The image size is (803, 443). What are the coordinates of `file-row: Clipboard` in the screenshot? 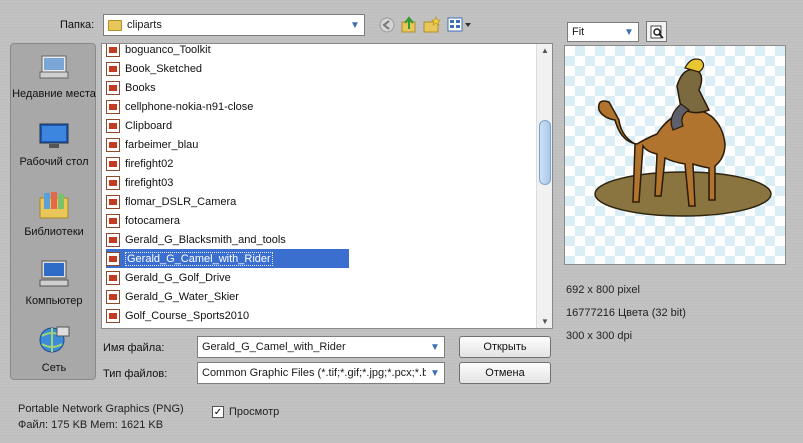 It's located at (139, 125).